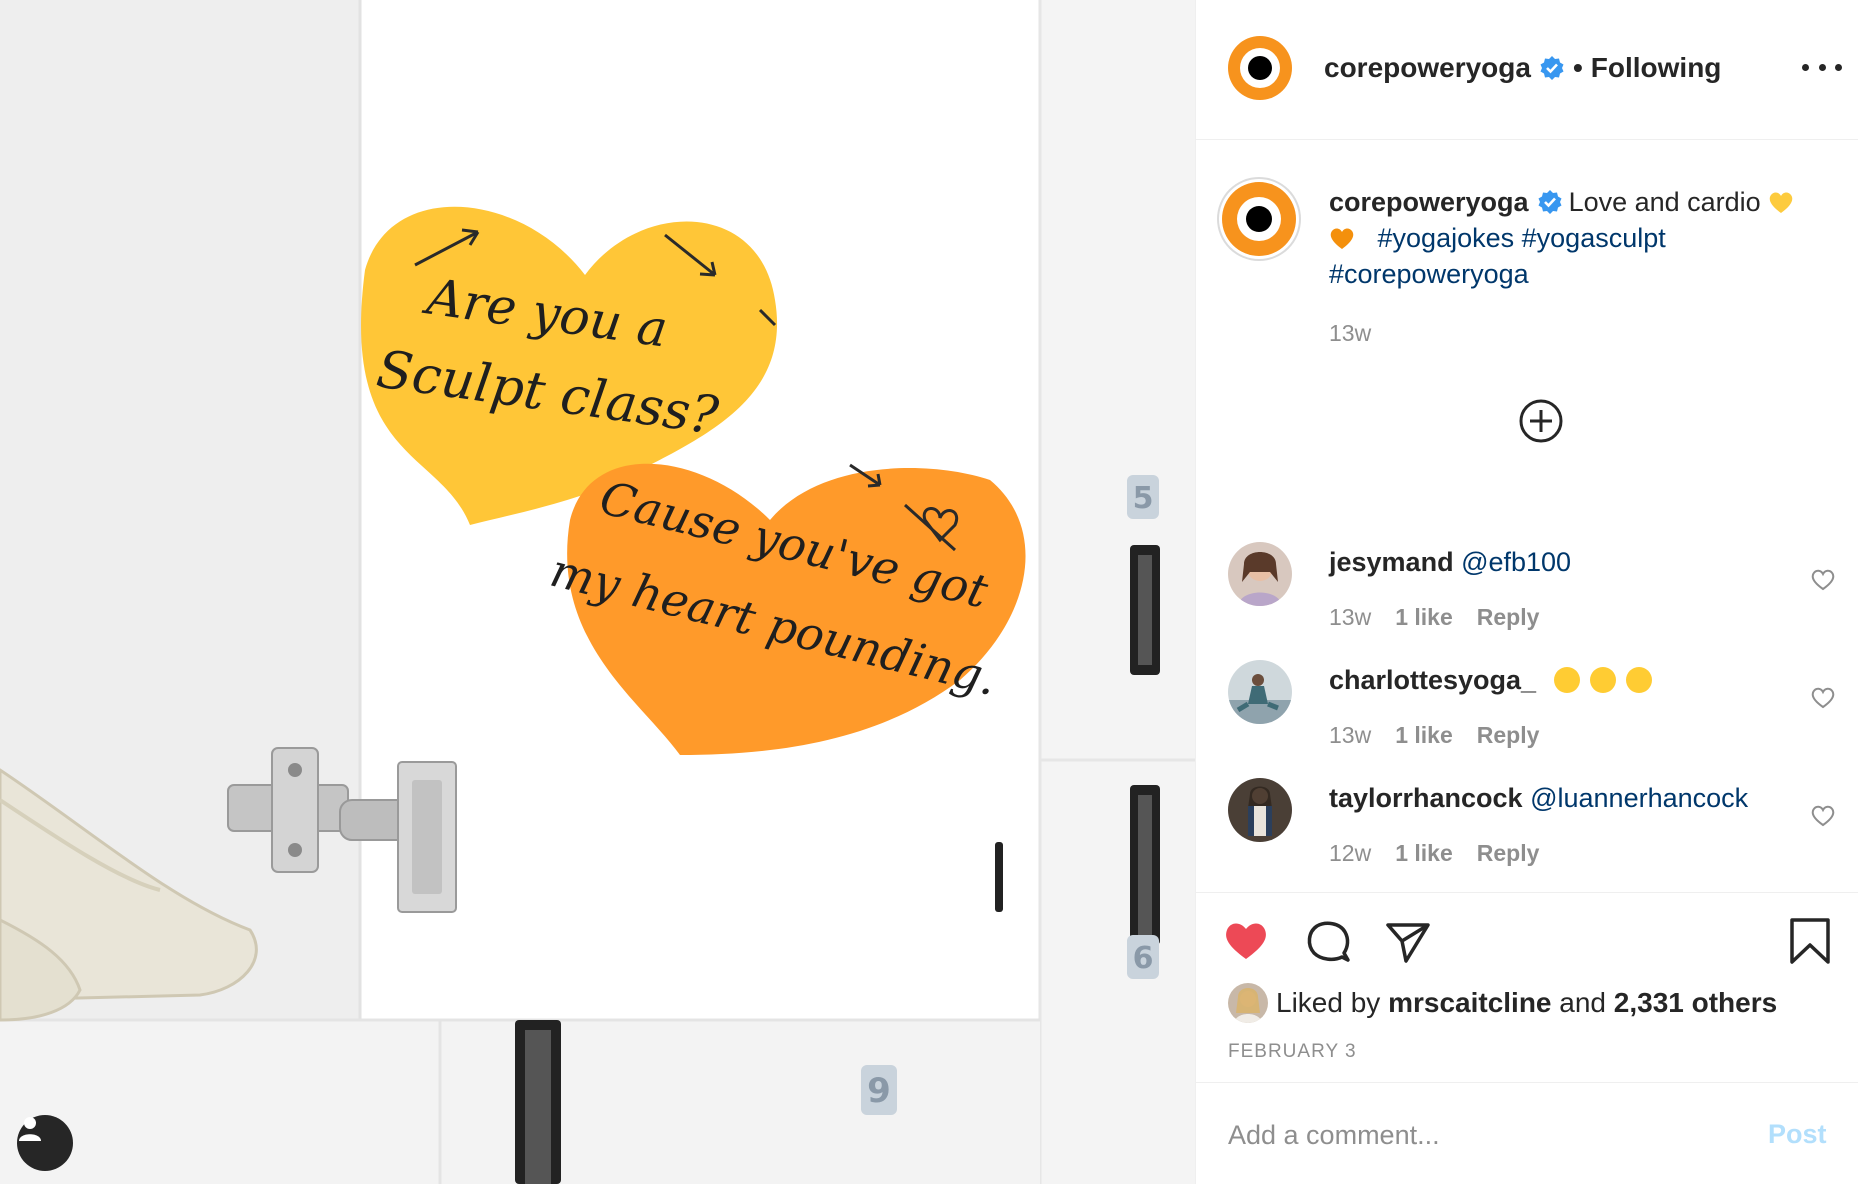 The height and width of the screenshot is (1185, 1858). What do you see at coordinates (1259, 219) in the screenshot?
I see `caption-author-avatar` at bounding box center [1259, 219].